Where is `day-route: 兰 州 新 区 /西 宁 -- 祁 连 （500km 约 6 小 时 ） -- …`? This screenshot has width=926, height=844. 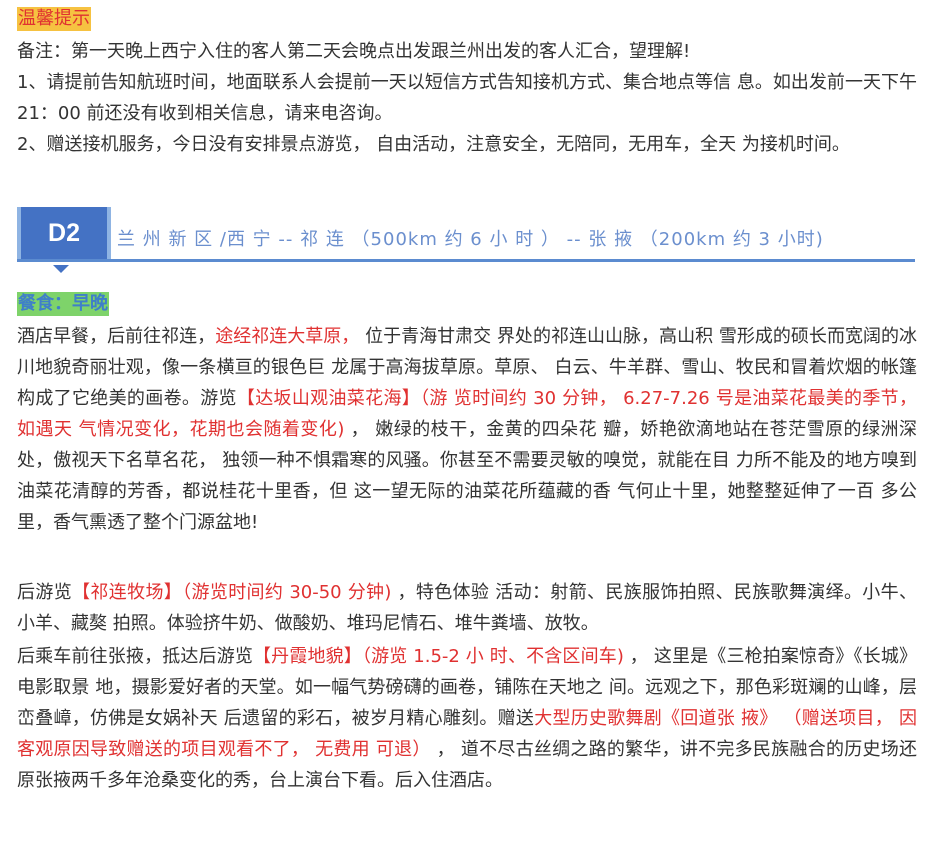 day-route: 兰 州 新 区 /西 宁 -- 祁 连 （500km 约 6 小 时 ） -- … is located at coordinates (470, 239).